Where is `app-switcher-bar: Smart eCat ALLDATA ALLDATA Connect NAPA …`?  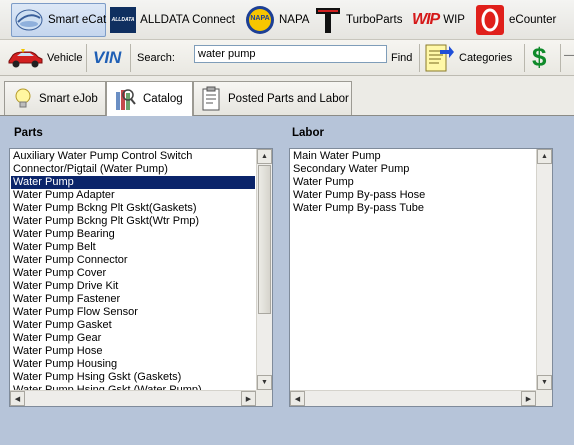 app-switcher-bar: Smart eCat ALLDATA ALLDATA Connect NAPA … is located at coordinates (287, 20).